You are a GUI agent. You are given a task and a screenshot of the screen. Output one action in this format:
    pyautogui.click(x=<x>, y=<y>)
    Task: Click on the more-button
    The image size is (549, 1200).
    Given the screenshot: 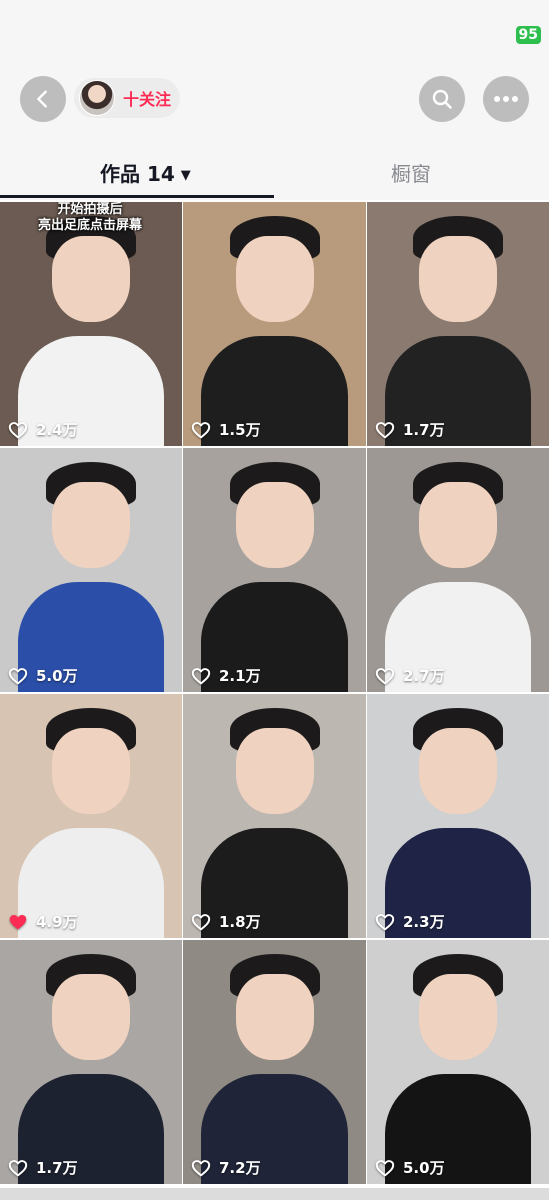 What is the action you would take?
    pyautogui.click(x=506, y=99)
    